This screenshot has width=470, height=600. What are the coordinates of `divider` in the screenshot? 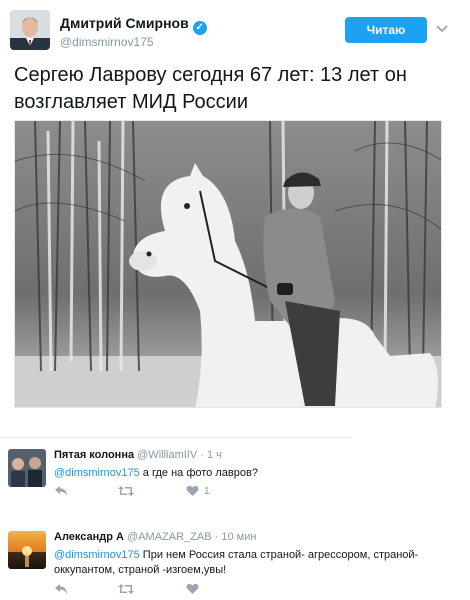 It's located at (176, 437).